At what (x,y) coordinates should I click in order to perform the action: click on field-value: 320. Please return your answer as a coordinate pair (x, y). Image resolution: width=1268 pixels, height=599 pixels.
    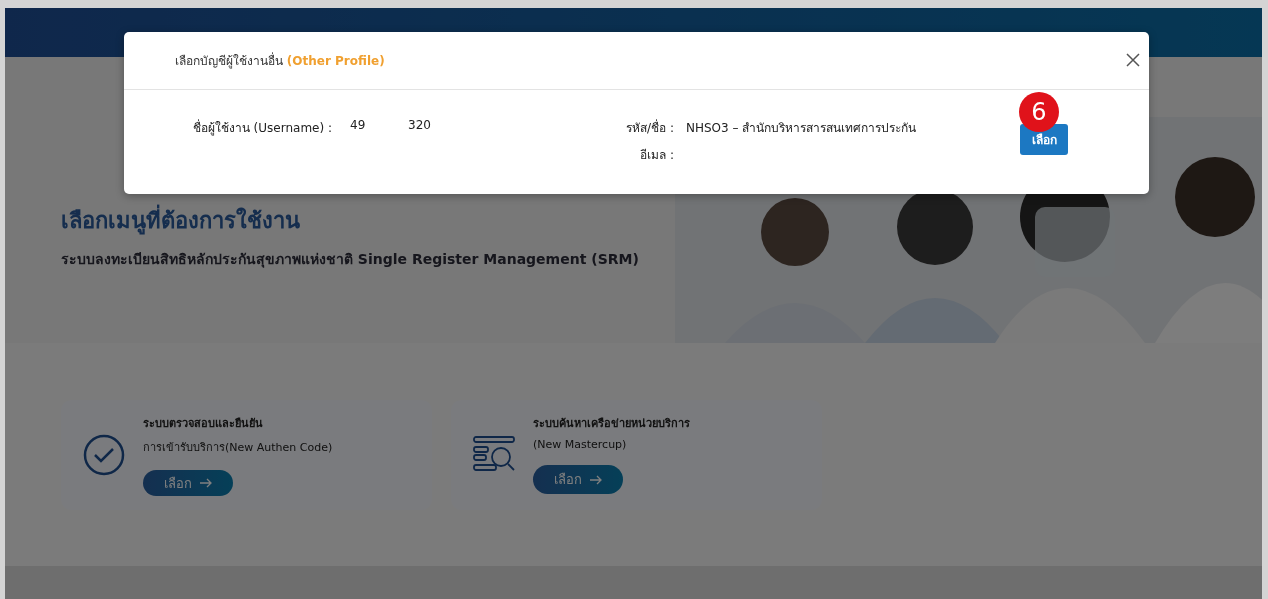
    Looking at the image, I should click on (419, 126).